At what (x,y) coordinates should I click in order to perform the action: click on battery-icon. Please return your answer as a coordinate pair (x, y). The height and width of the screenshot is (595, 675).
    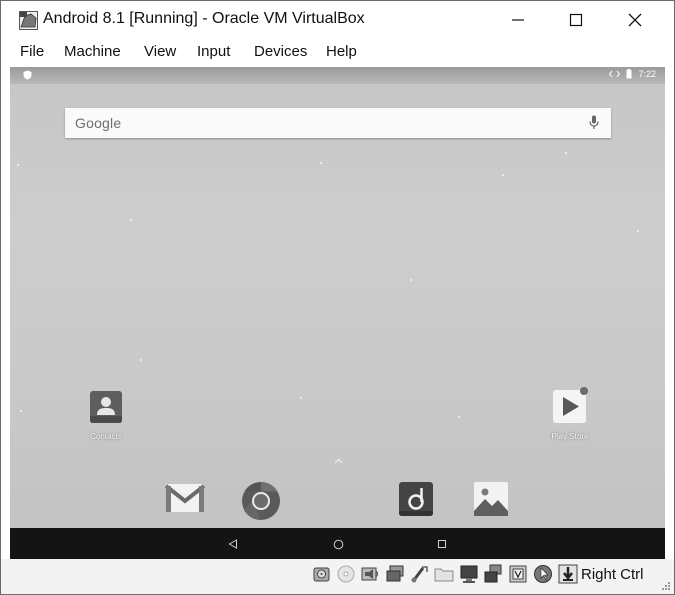
    Looking at the image, I should click on (629, 74).